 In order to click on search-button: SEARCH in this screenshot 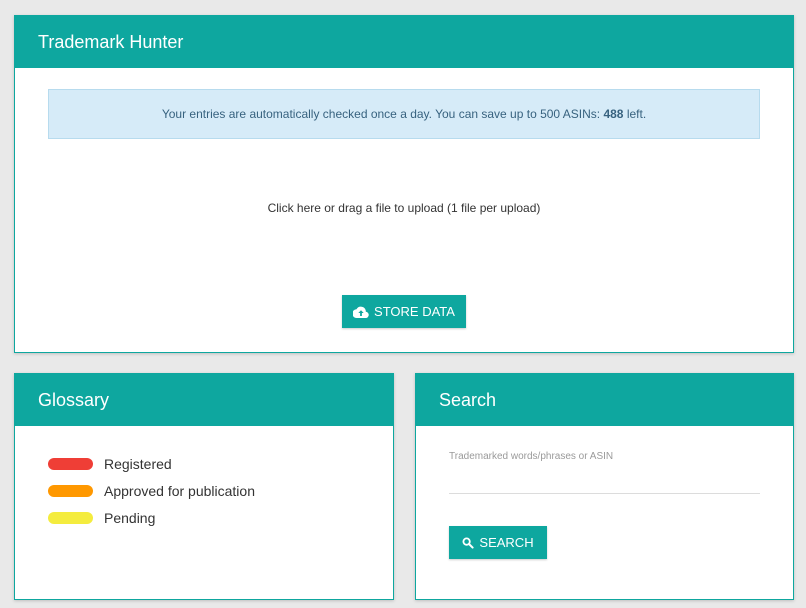, I will do `click(498, 542)`.